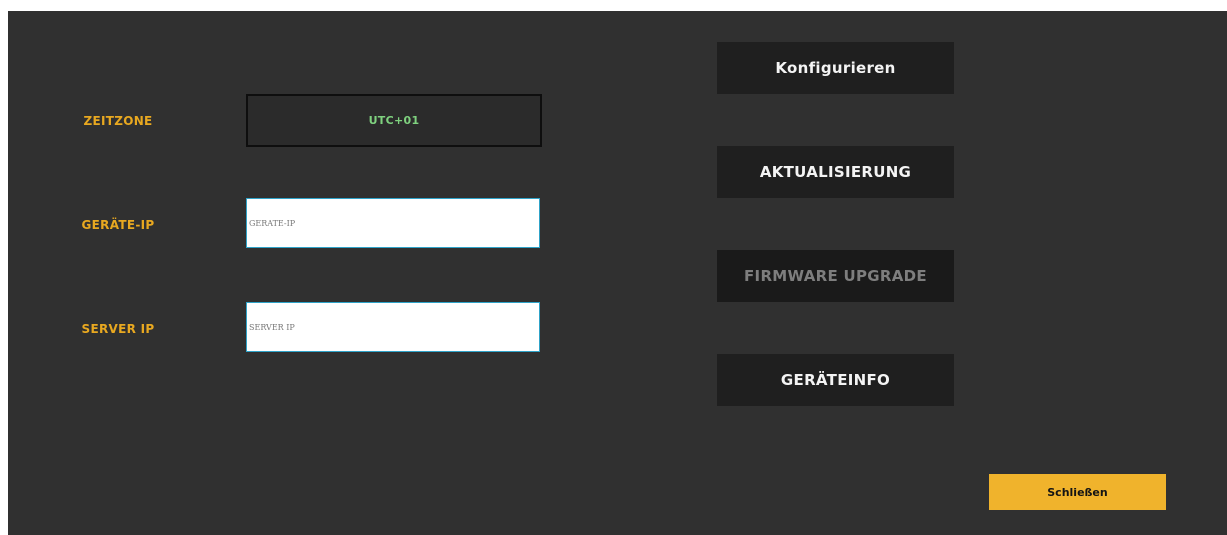 The height and width of the screenshot is (535, 1227). I want to click on firmware-upgrade-button-label: FIRMWARE UPGRADE, so click(835, 276).